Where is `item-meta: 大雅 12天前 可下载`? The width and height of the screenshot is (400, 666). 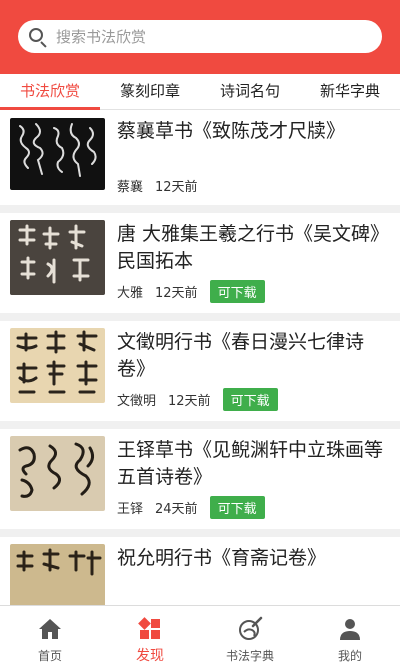 item-meta: 大雅 12天前 可下载 is located at coordinates (191, 291).